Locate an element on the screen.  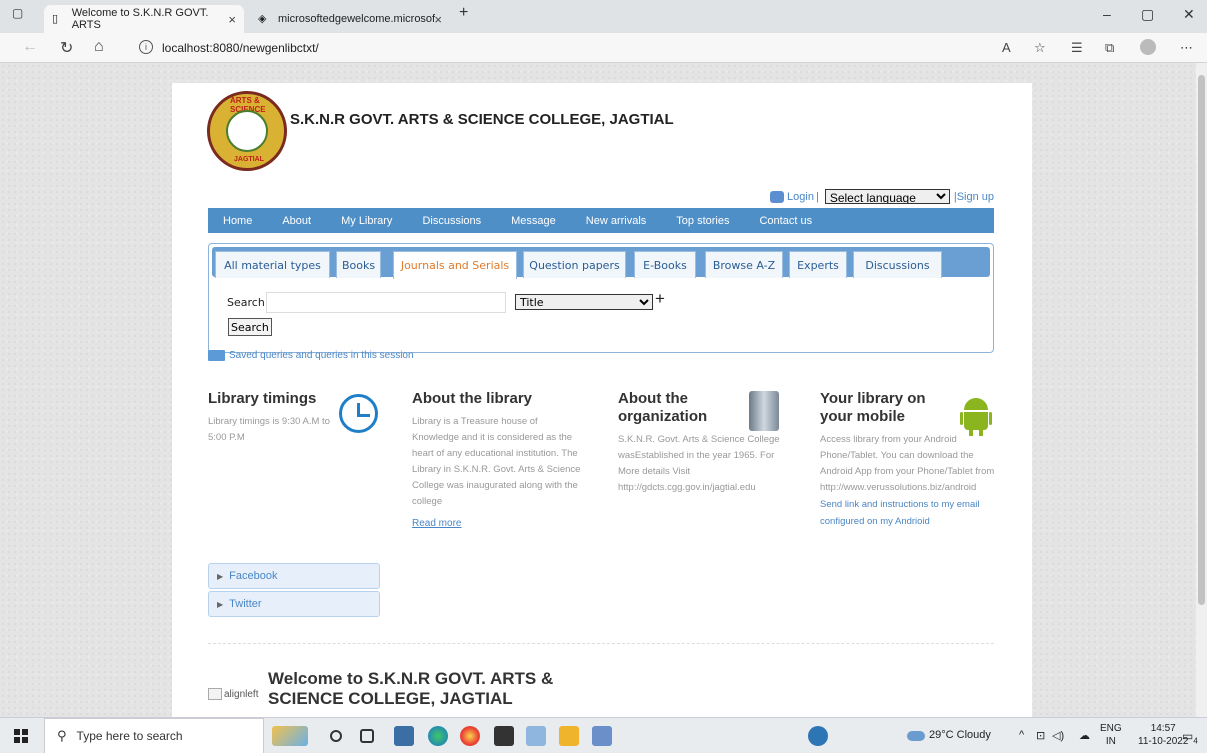
favorites-icon: ☰ is located at coordinates (1077, 48).